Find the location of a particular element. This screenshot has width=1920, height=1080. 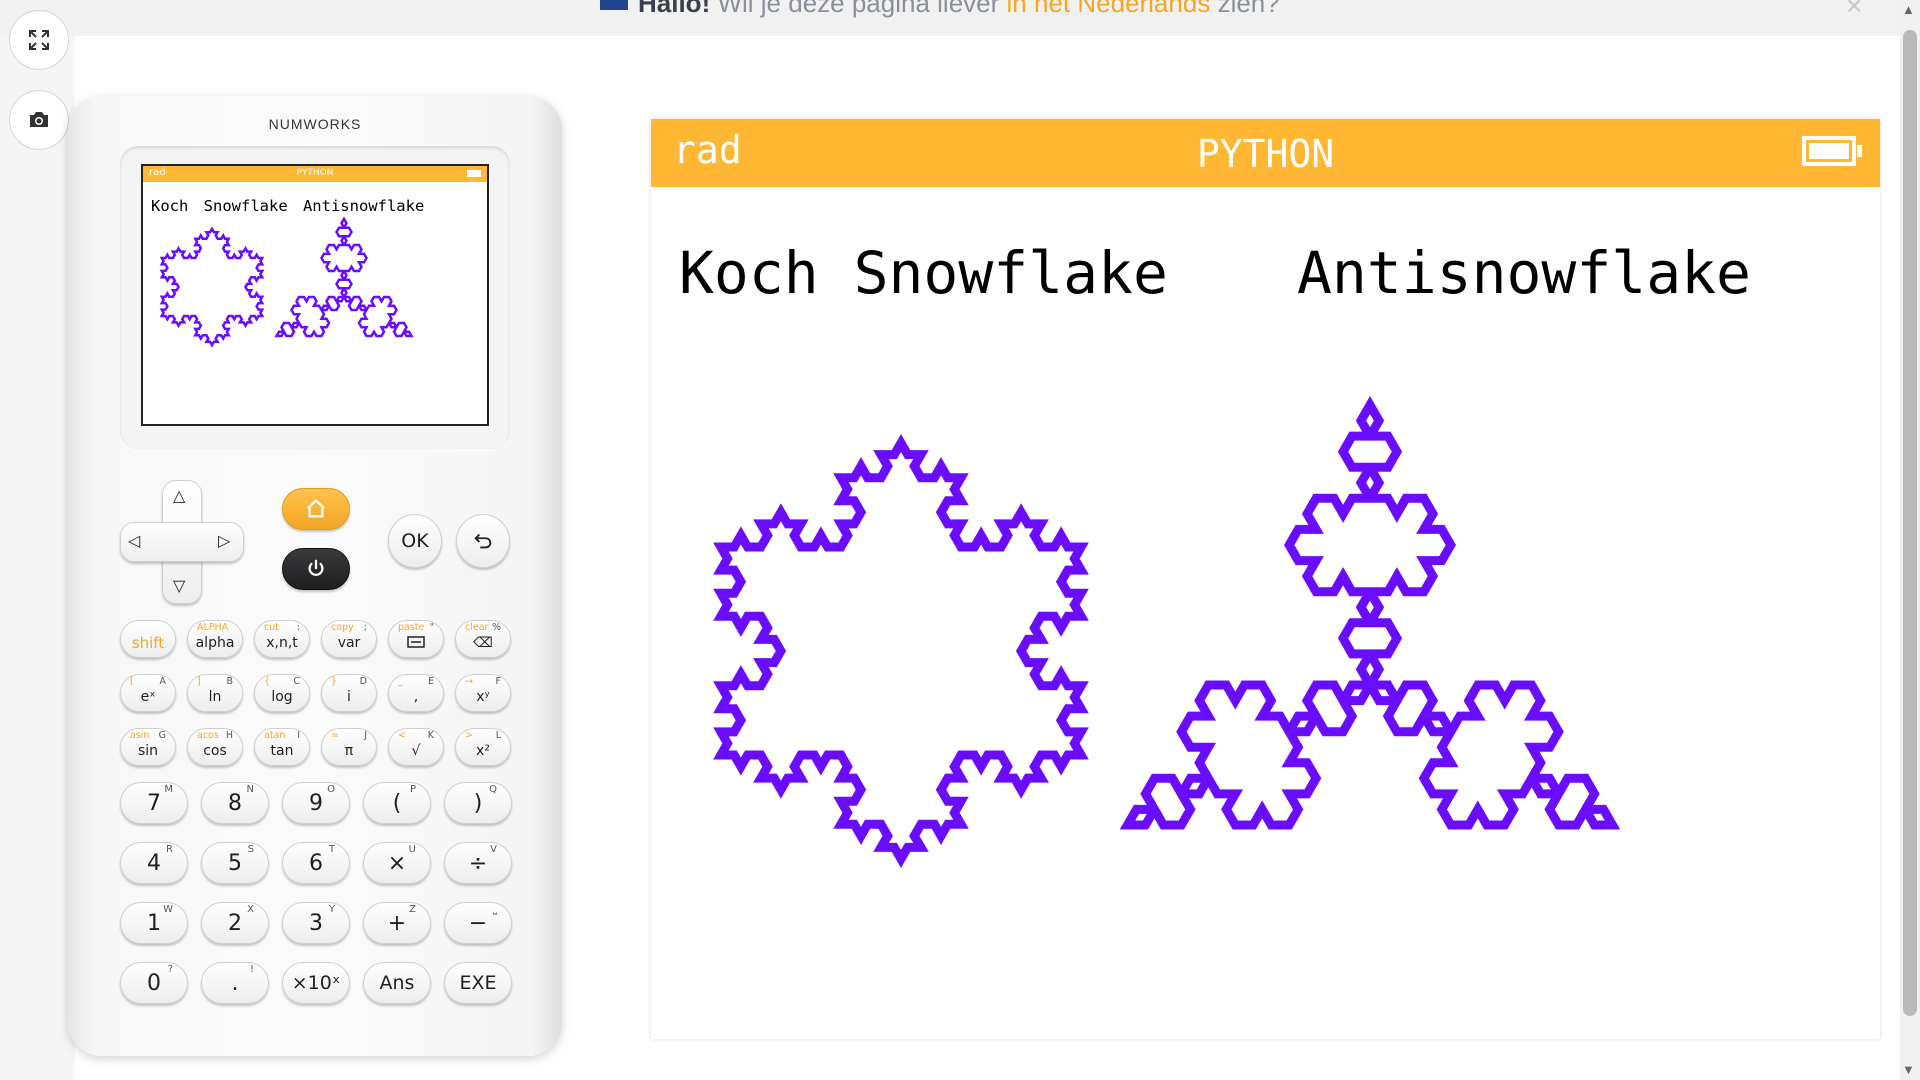

key-row5-0: 4R is located at coordinates (154, 863).